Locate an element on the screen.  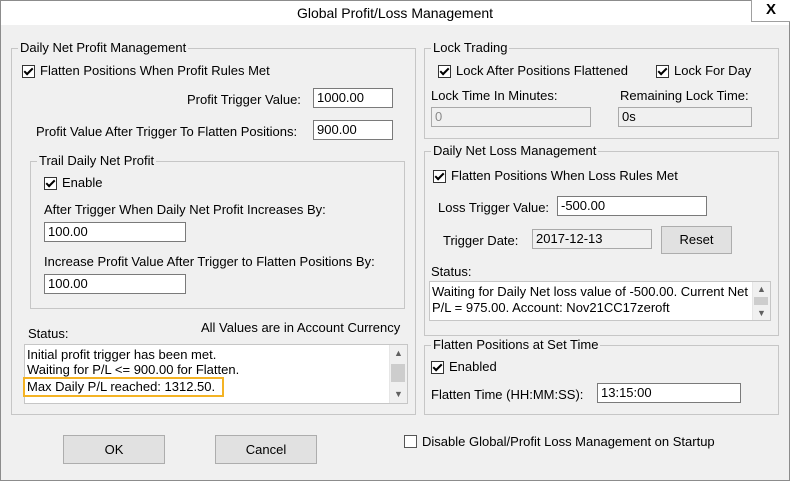
loss-trigger-input: -500.00 is located at coordinates (632, 206).